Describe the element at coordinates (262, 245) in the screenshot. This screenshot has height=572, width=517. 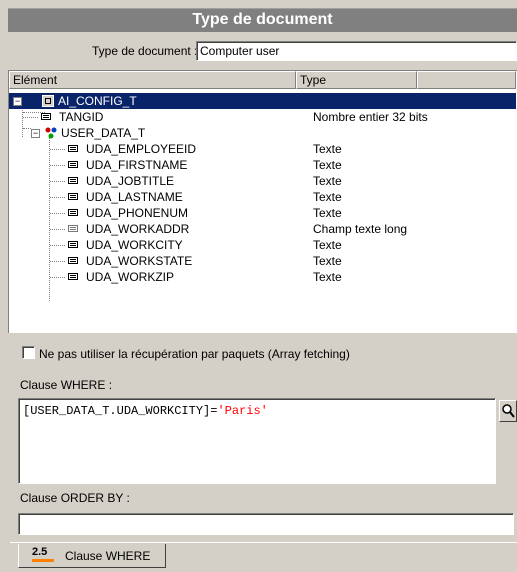
I see `tree-row: UDA_WORKCITY Texte` at that location.